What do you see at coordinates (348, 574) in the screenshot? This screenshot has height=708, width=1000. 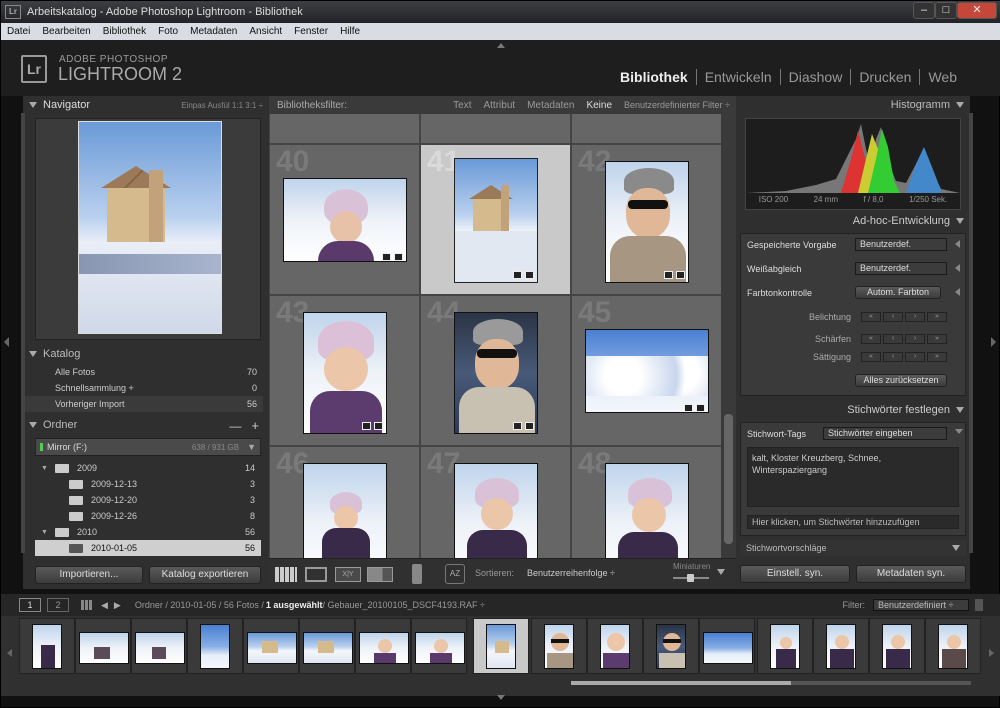 I see `compare-view-icon: X|Y` at bounding box center [348, 574].